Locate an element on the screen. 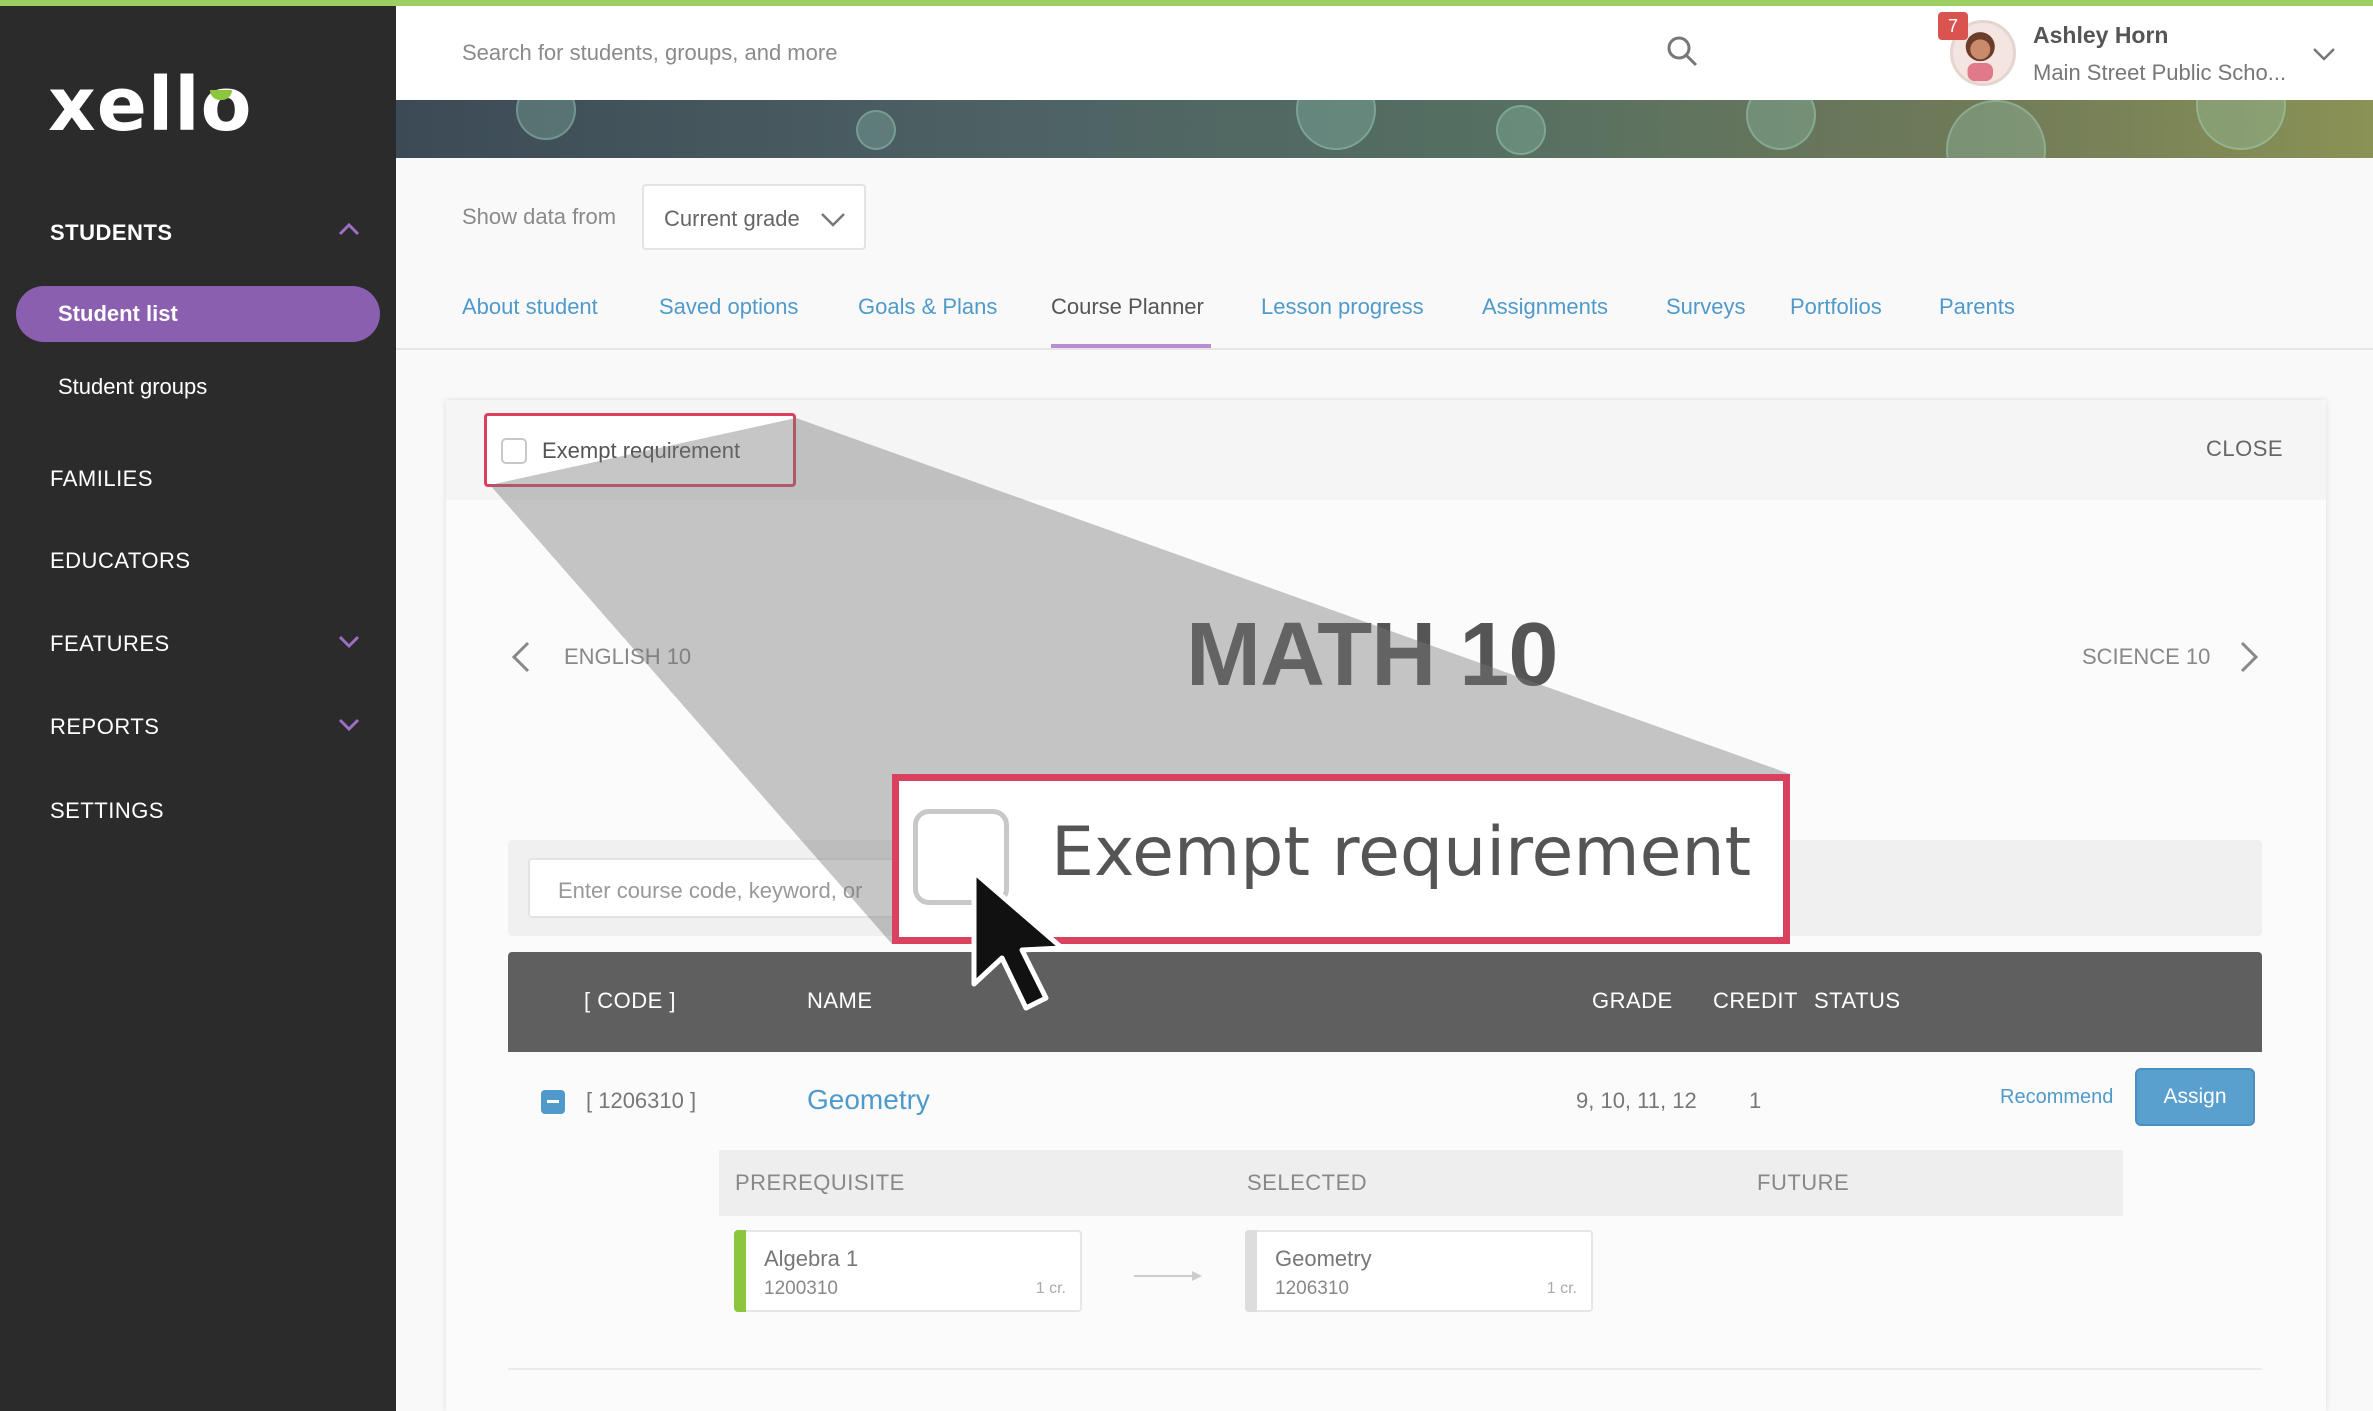 The image size is (2373, 1411). tab-goals-plans: Goals & Plans is located at coordinates (927, 307).